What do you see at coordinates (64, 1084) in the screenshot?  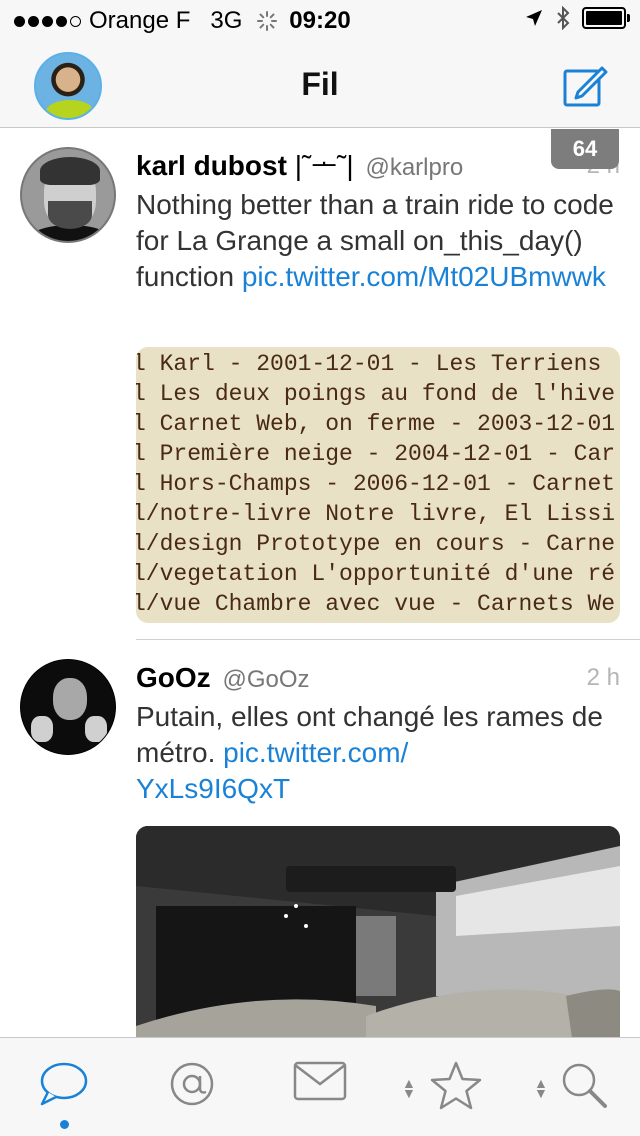 I see `timeline-icon` at bounding box center [64, 1084].